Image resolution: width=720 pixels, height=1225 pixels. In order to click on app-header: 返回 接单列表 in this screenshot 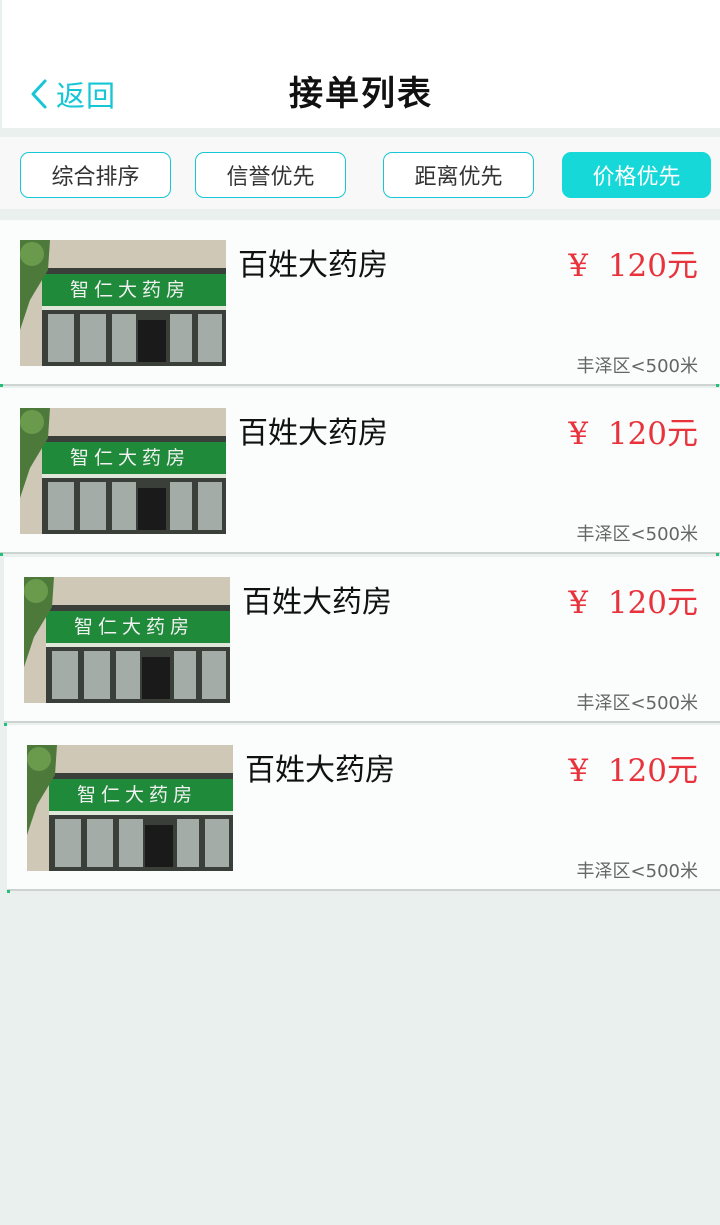, I will do `click(361, 64)`.